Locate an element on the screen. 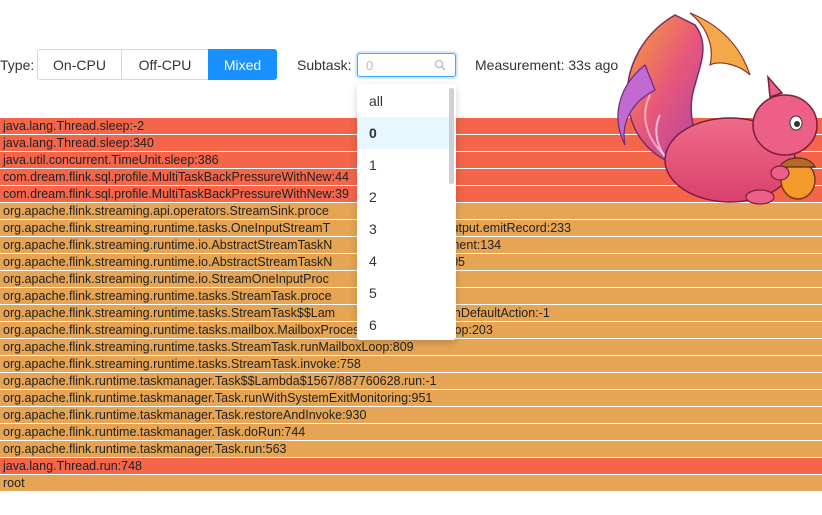  subtask-option-0: 0 is located at coordinates (406, 133).